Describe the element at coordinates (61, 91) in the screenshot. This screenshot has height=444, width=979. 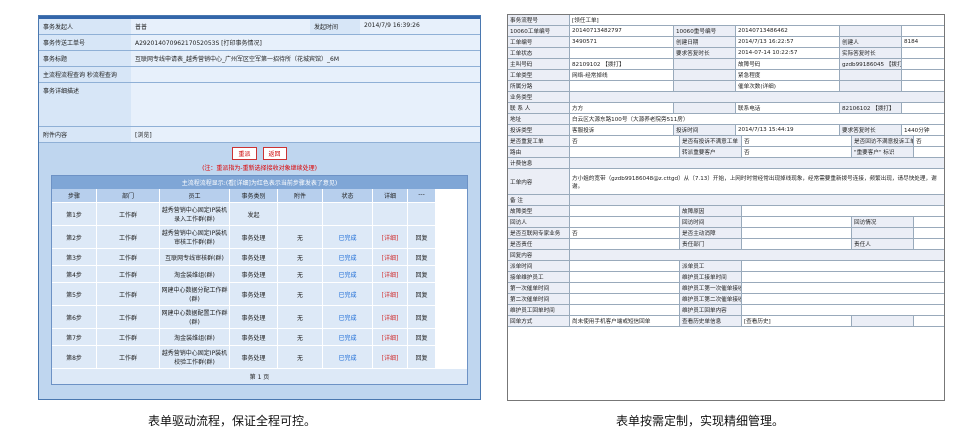
I see `header-label: 事务详细描述` at that location.